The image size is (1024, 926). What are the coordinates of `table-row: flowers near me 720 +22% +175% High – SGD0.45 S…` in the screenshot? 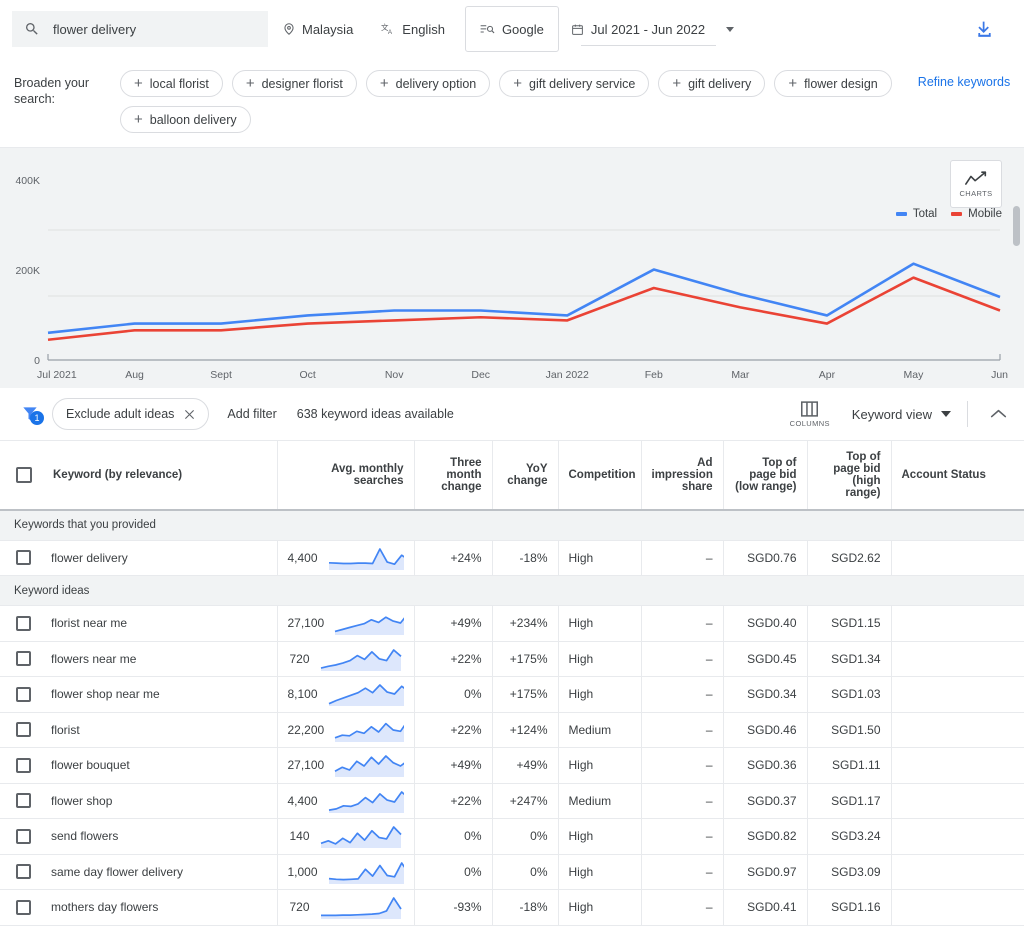 It's located at (512, 659).